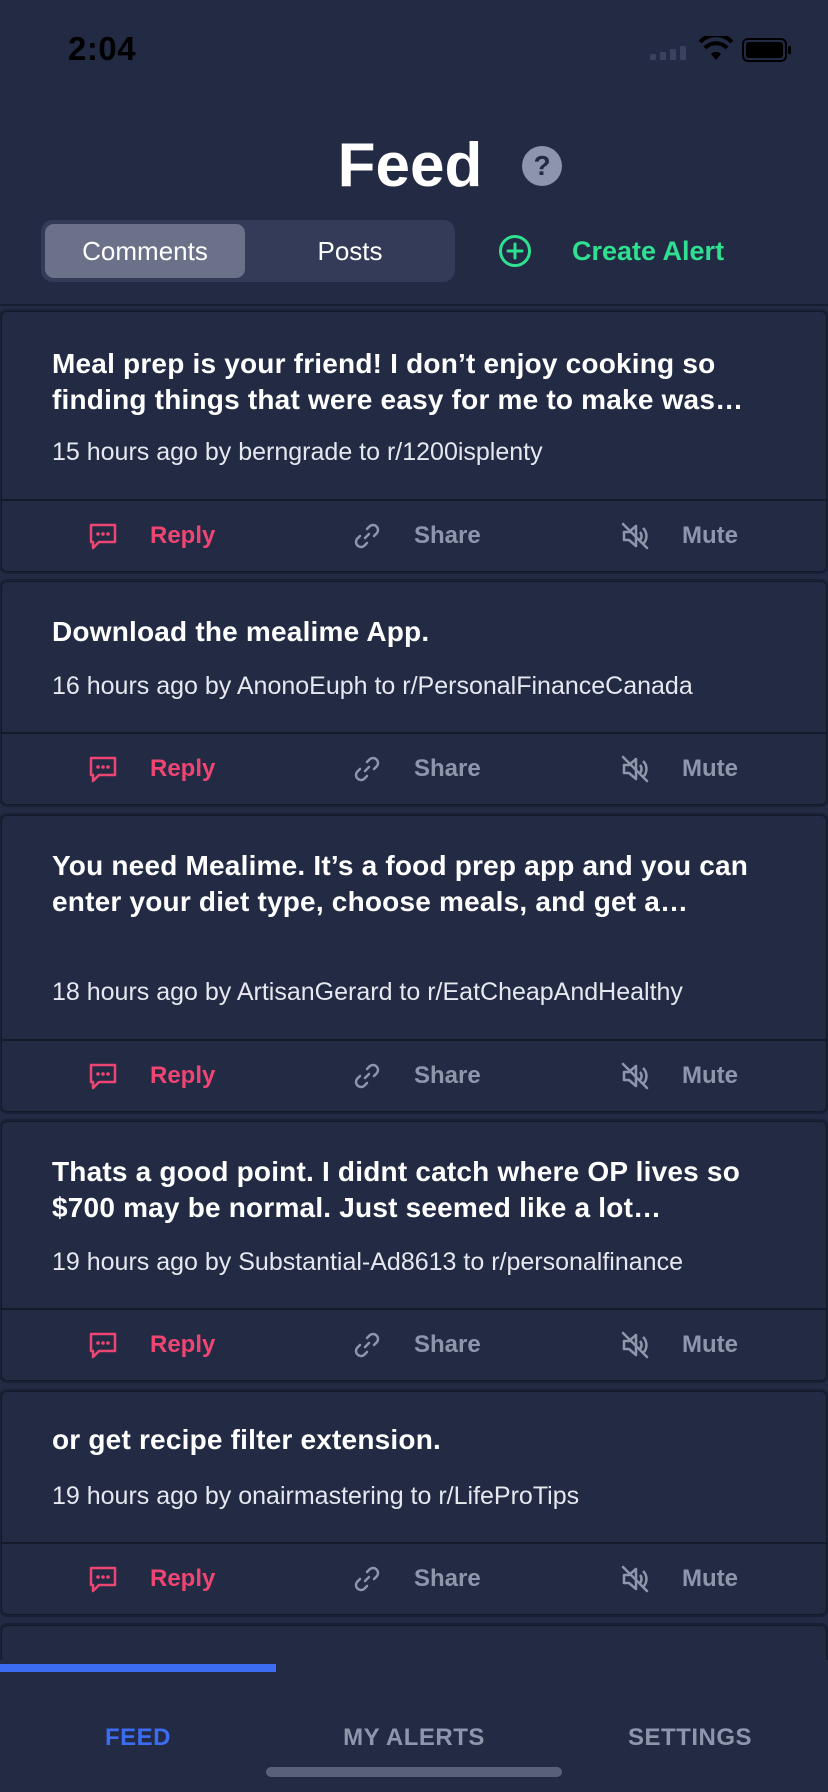 The width and height of the screenshot is (828, 1792). I want to click on segment-posts: Posts, so click(350, 251).